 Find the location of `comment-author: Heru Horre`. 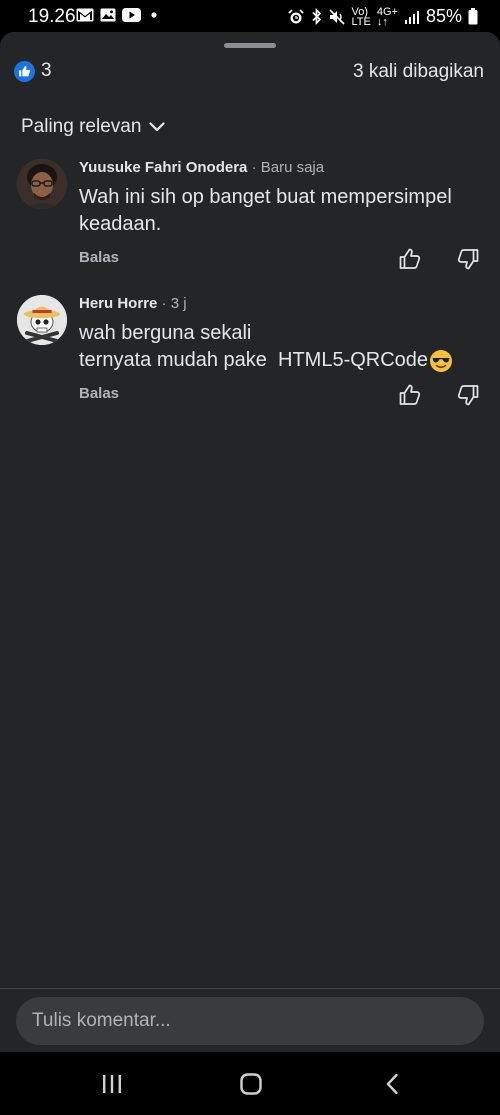

comment-author: Heru Horre is located at coordinates (118, 303).